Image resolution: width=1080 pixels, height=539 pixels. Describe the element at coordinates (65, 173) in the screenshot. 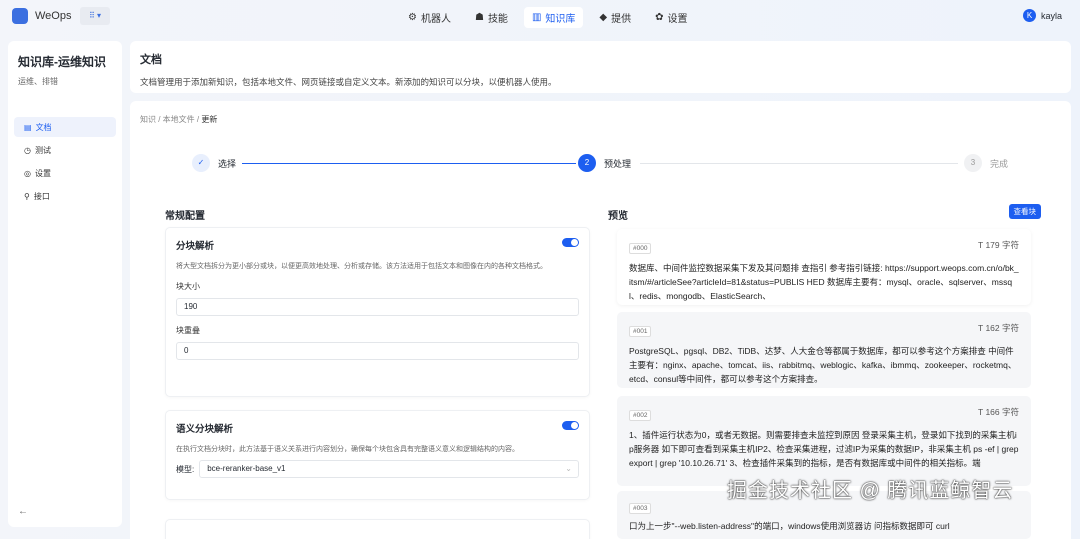

I see `sidebar-item-settings: ◎ 设置` at that location.